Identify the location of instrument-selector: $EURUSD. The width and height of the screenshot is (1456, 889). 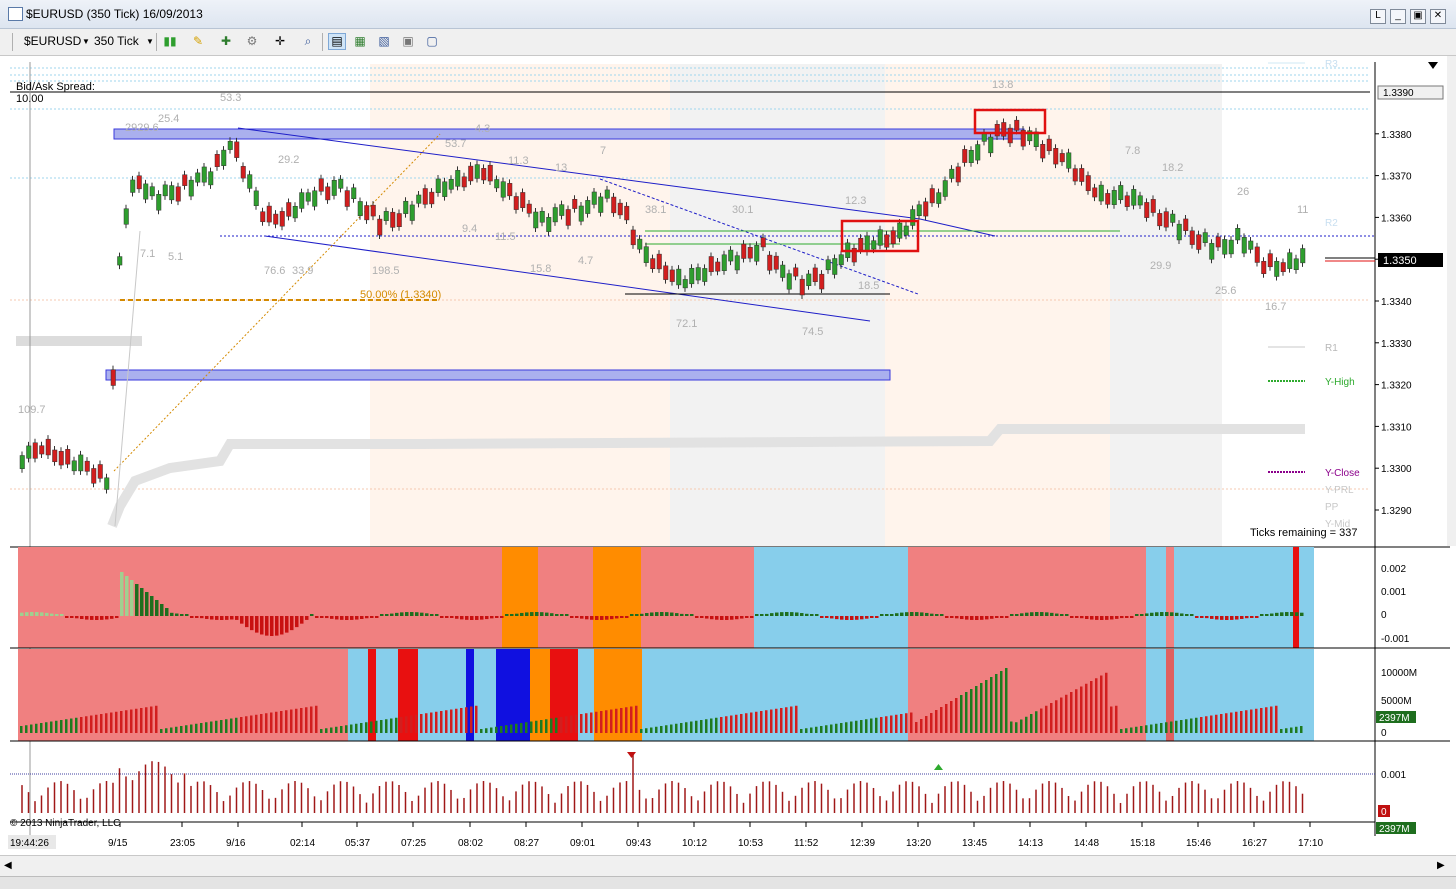
(52, 41).